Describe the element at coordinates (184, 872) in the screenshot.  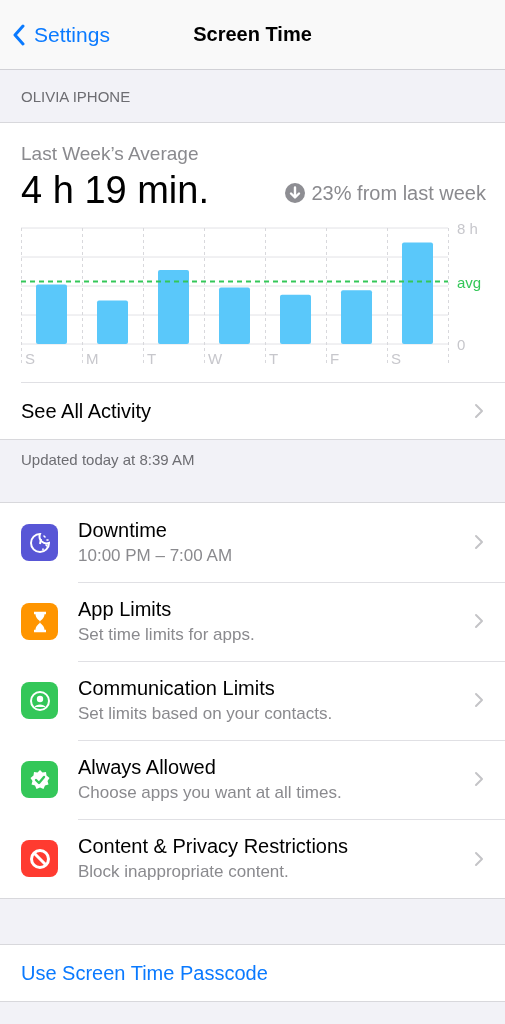
I see `item-subtitle: Block inappropriate content.` at that location.